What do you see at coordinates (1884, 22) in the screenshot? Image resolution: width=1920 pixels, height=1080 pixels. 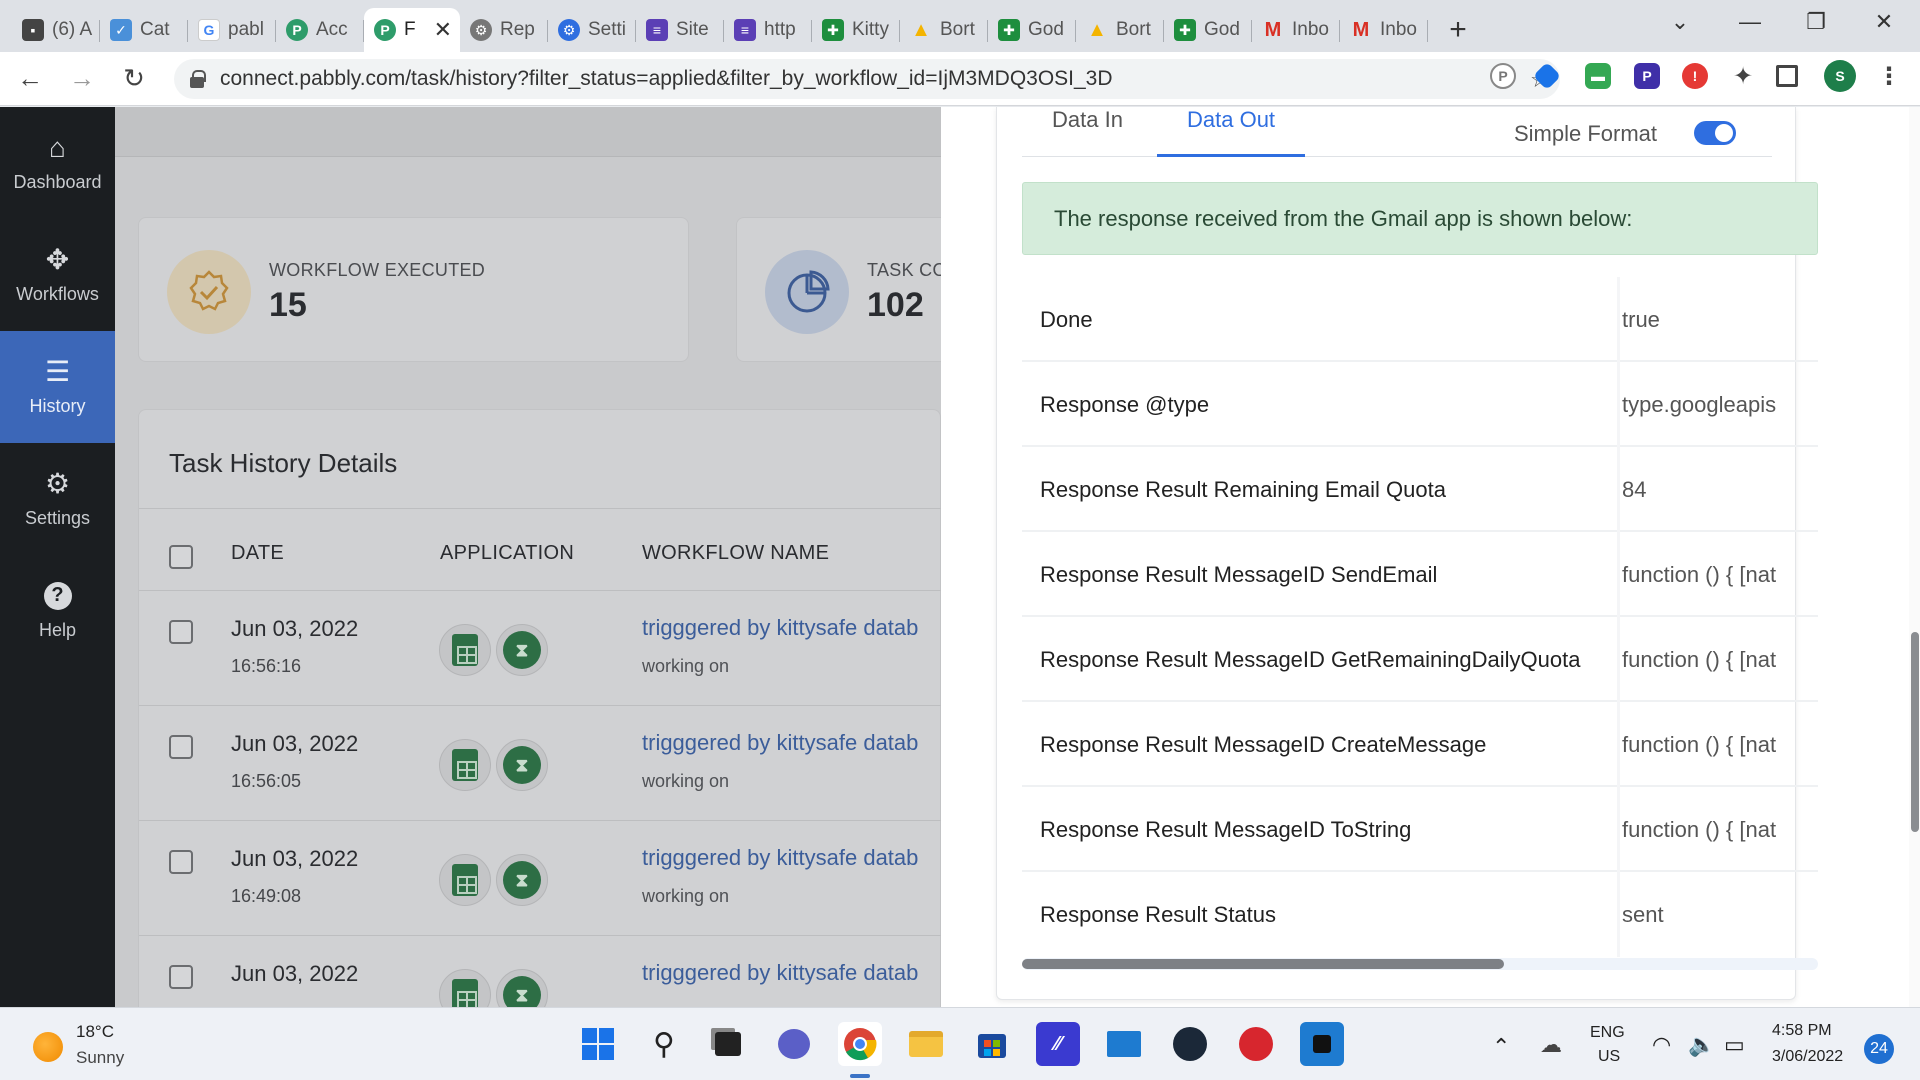 I see `close-window-icon: ✕` at bounding box center [1884, 22].